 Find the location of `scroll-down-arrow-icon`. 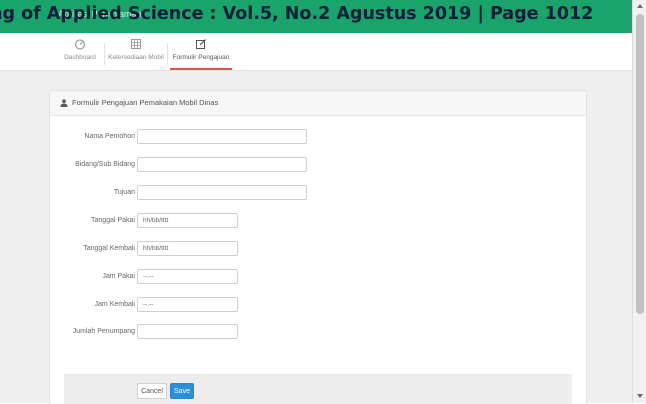

scroll-down-arrow-icon is located at coordinates (640, 396).